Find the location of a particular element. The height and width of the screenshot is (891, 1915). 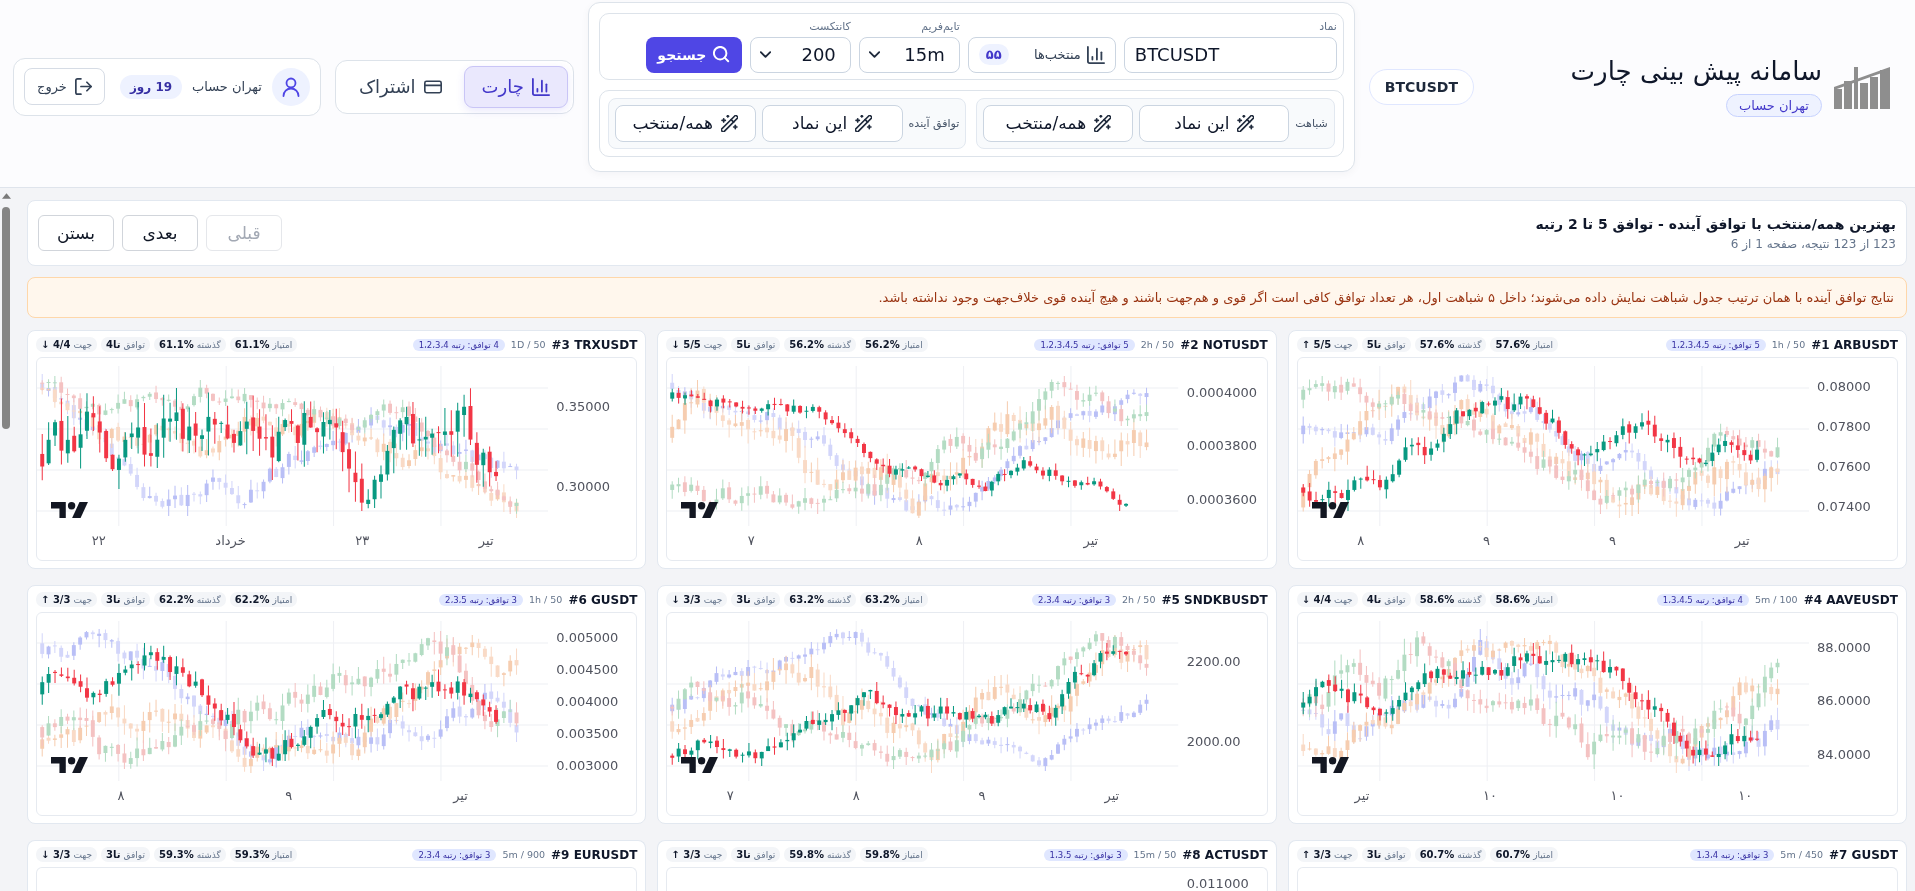

results-title: بهترین همه/منتخب با توافق آینده - توافق 5 تا 2 رتبه is located at coordinates (1715, 223).